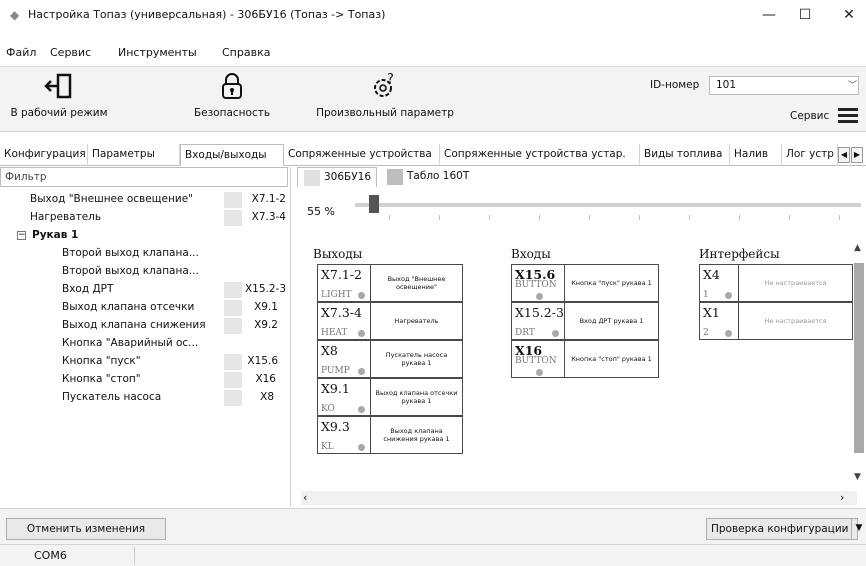  What do you see at coordinates (585, 359) in the screenshot?
I see `input-card: X16 BUTTON Кнопка "стоп" рукава 1` at bounding box center [585, 359].